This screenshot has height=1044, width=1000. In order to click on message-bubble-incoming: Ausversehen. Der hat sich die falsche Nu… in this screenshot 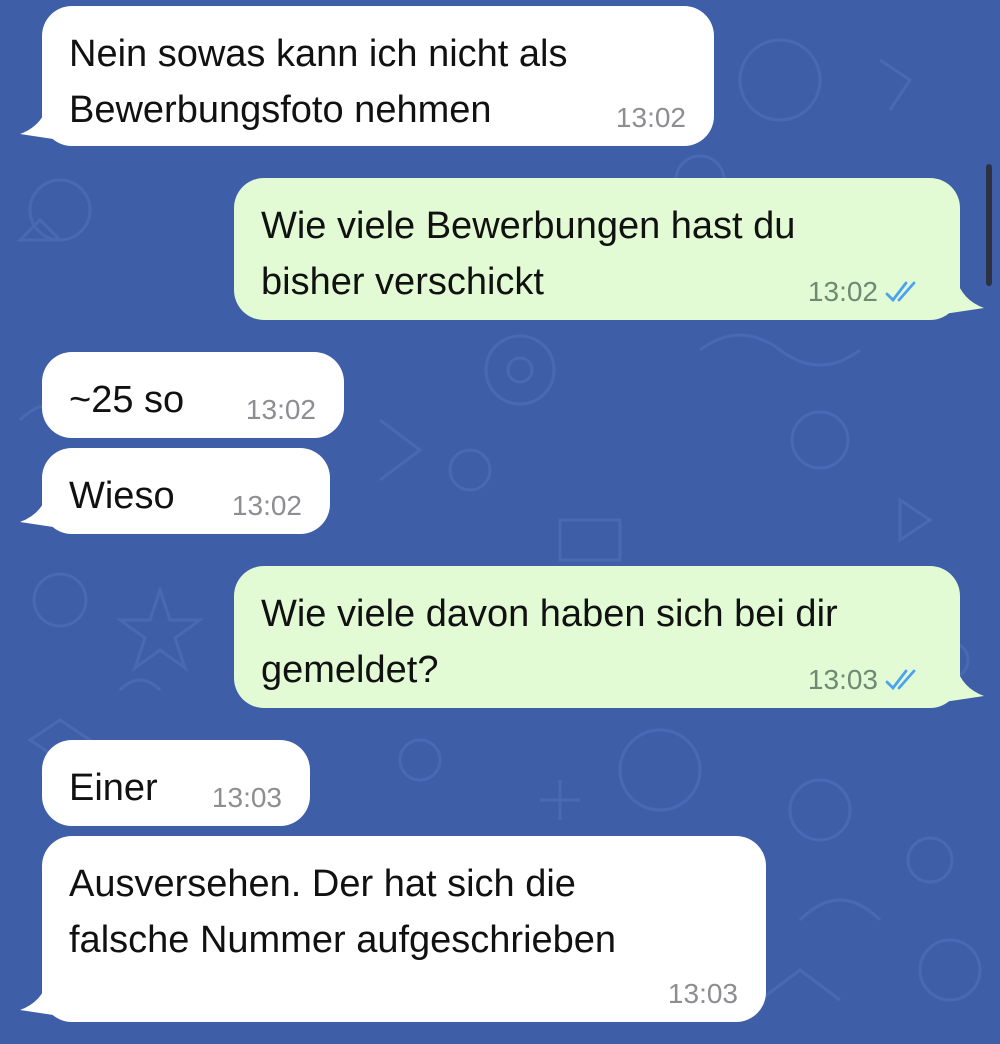, I will do `click(404, 929)`.